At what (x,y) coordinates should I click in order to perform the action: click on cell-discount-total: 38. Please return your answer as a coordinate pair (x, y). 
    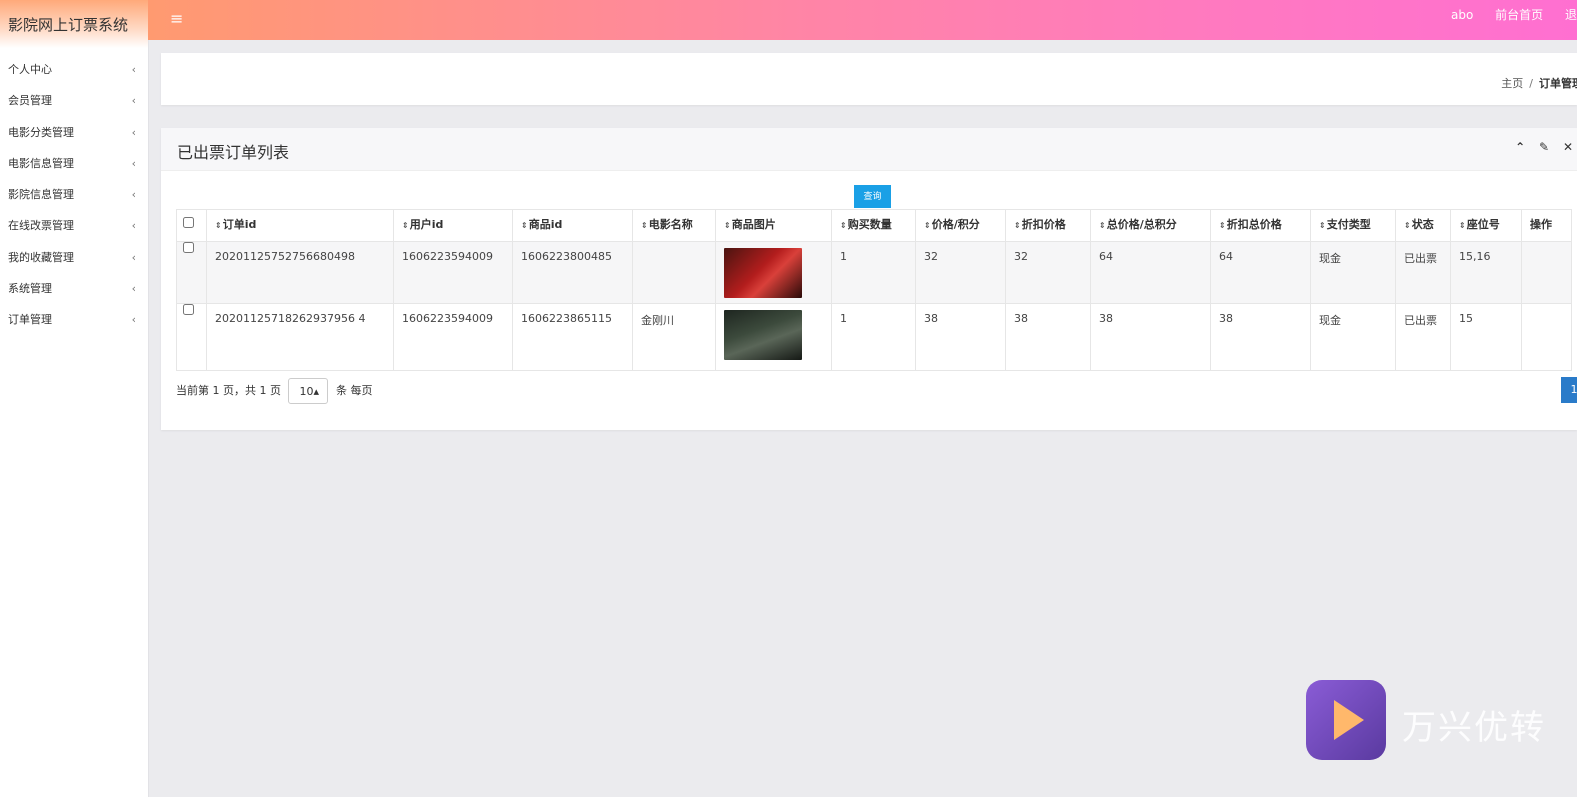
    Looking at the image, I should click on (1260, 337).